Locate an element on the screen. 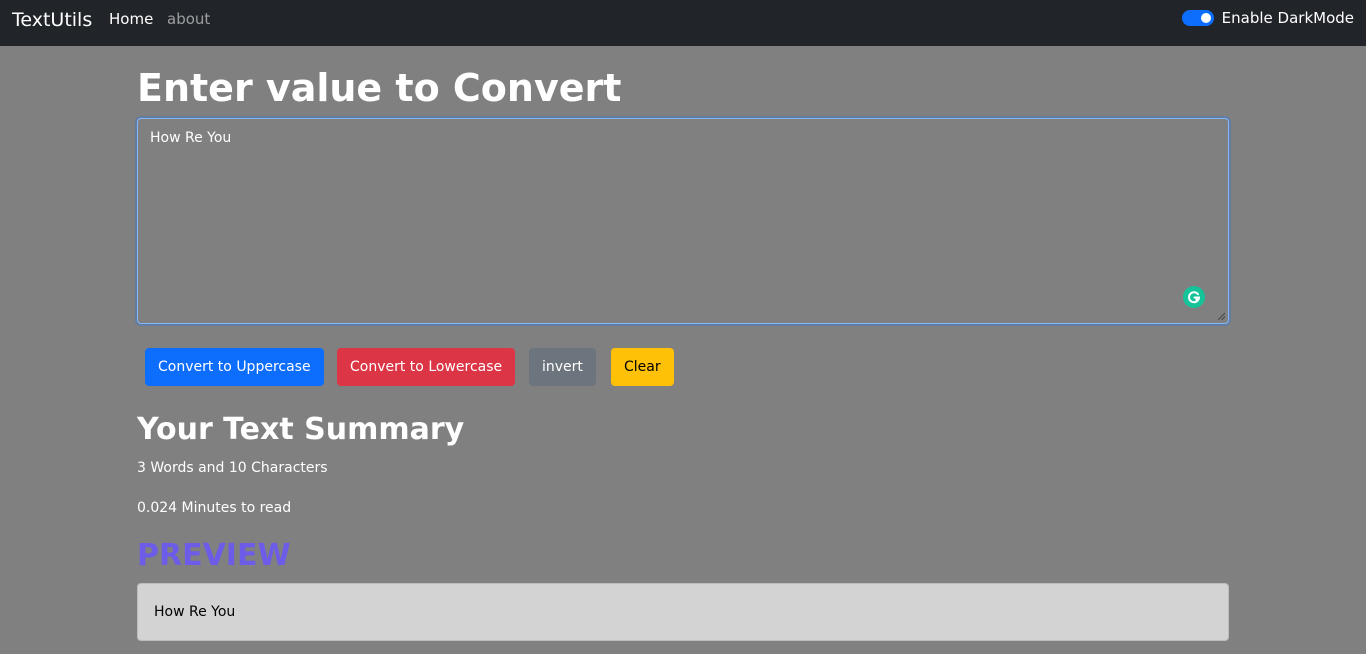 This screenshot has width=1366, height=654. nav-link-about: about is located at coordinates (188, 19).